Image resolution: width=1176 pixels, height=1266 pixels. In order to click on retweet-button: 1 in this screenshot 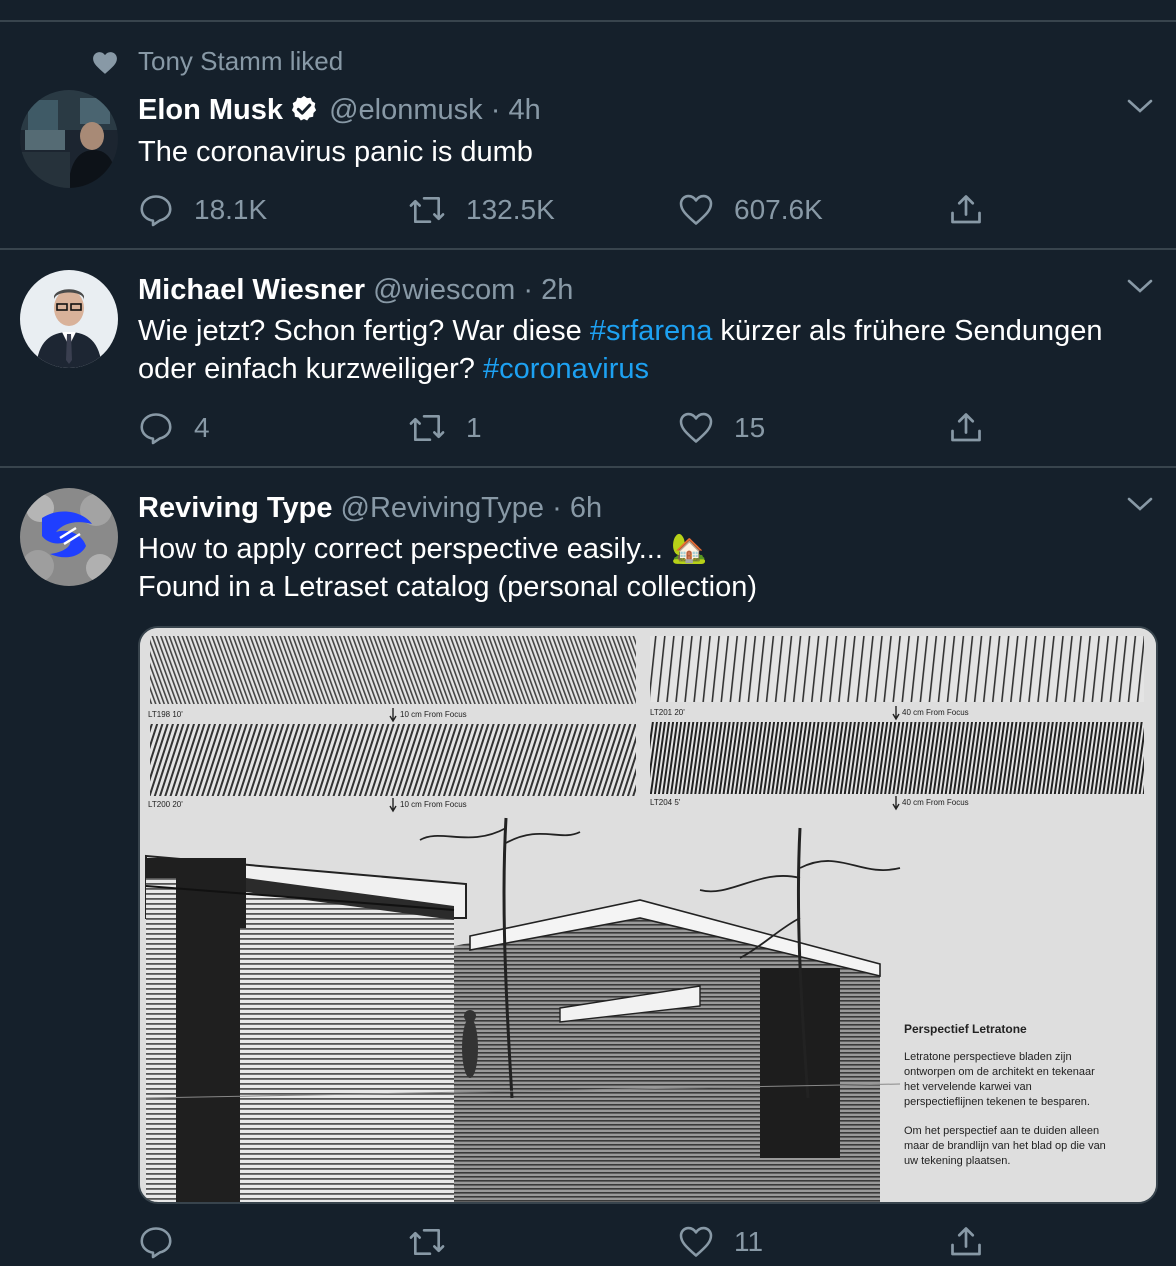, I will do `click(445, 428)`.